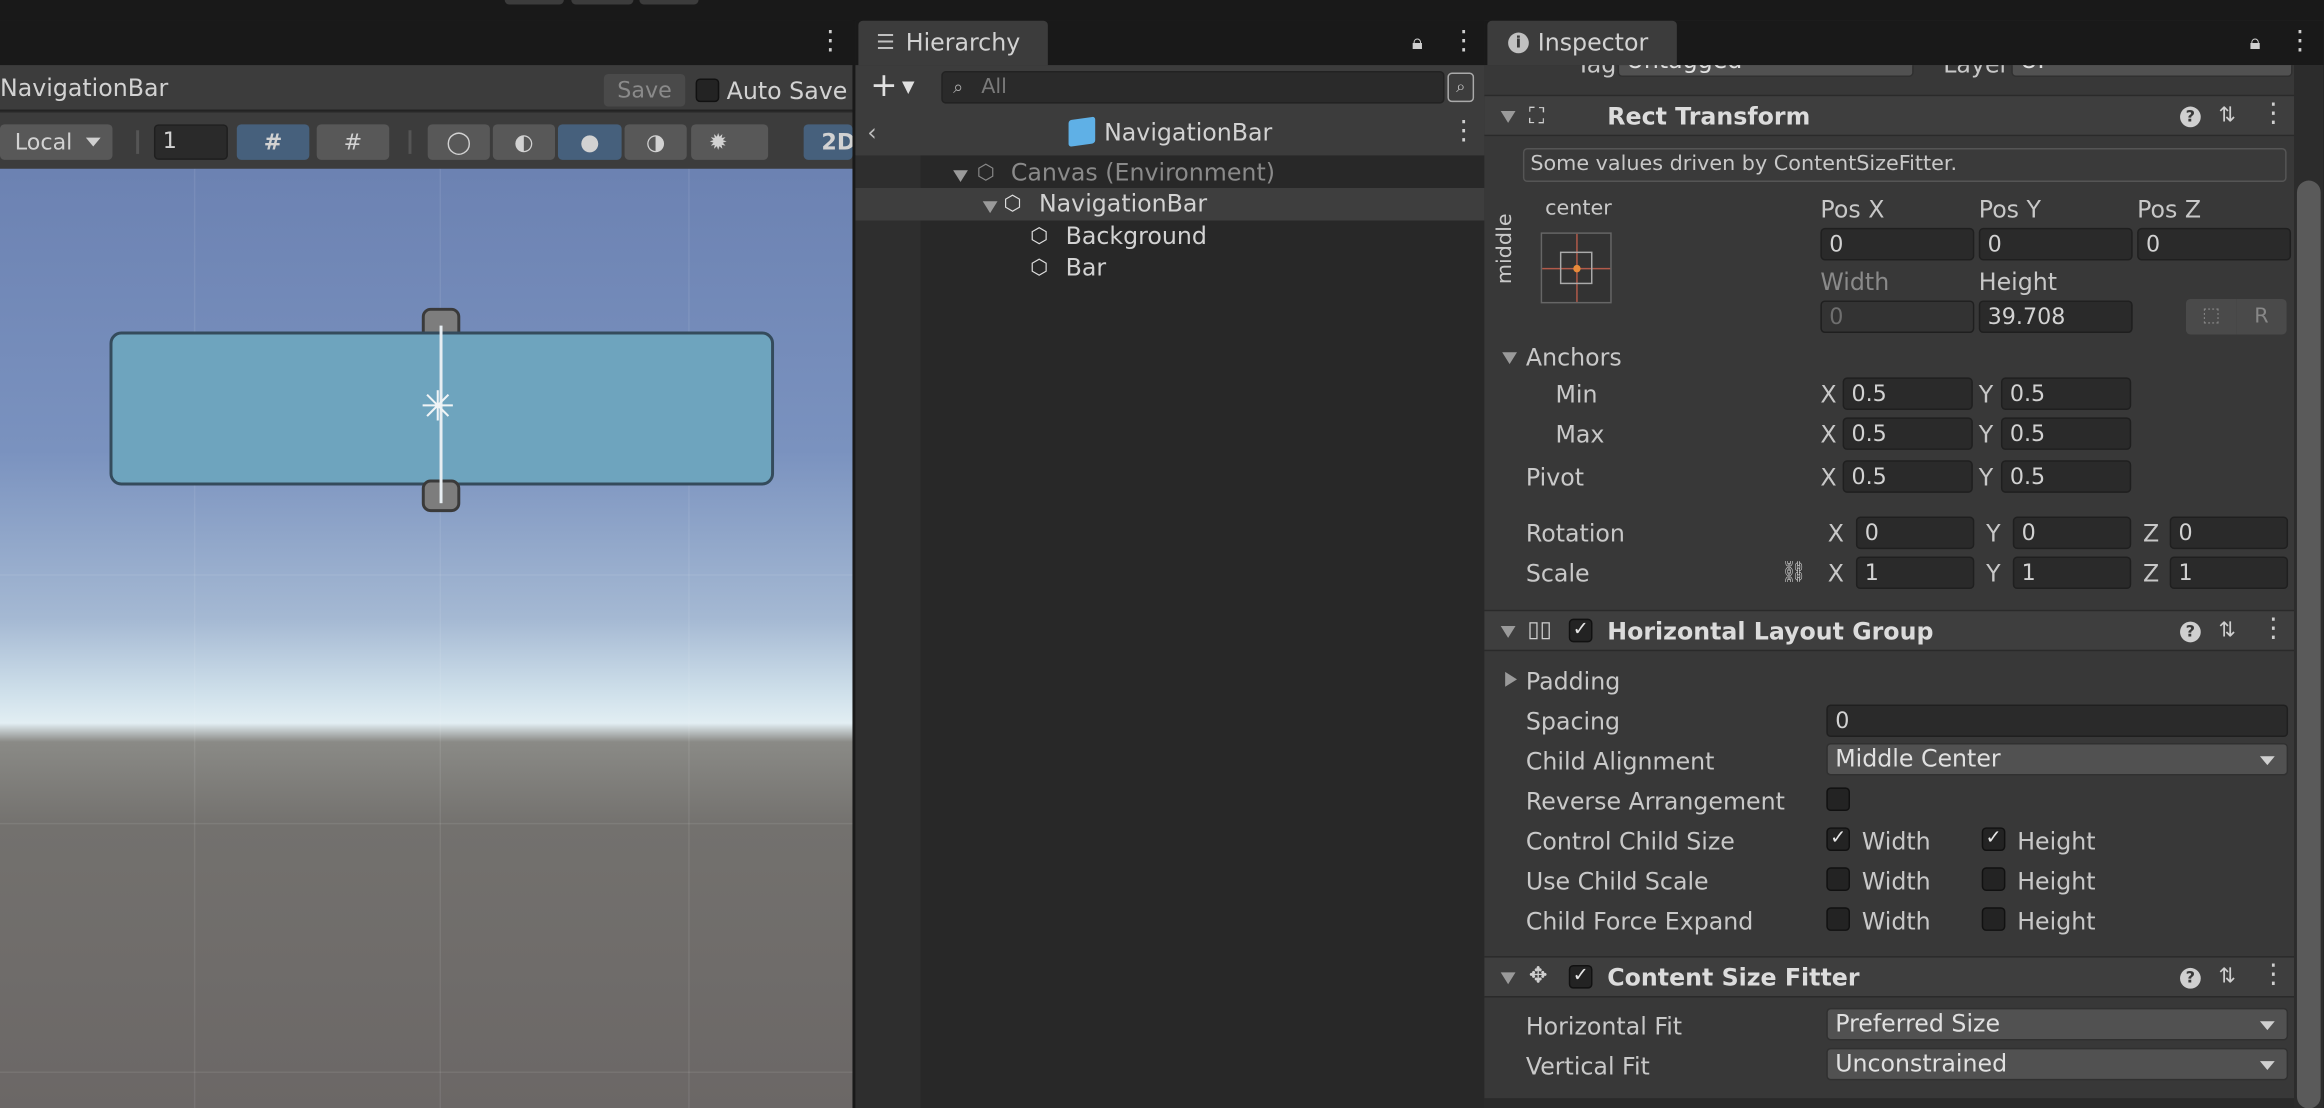 Image resolution: width=2324 pixels, height=1108 pixels. I want to click on wireframe-shading-icon: ◯, so click(458, 142).